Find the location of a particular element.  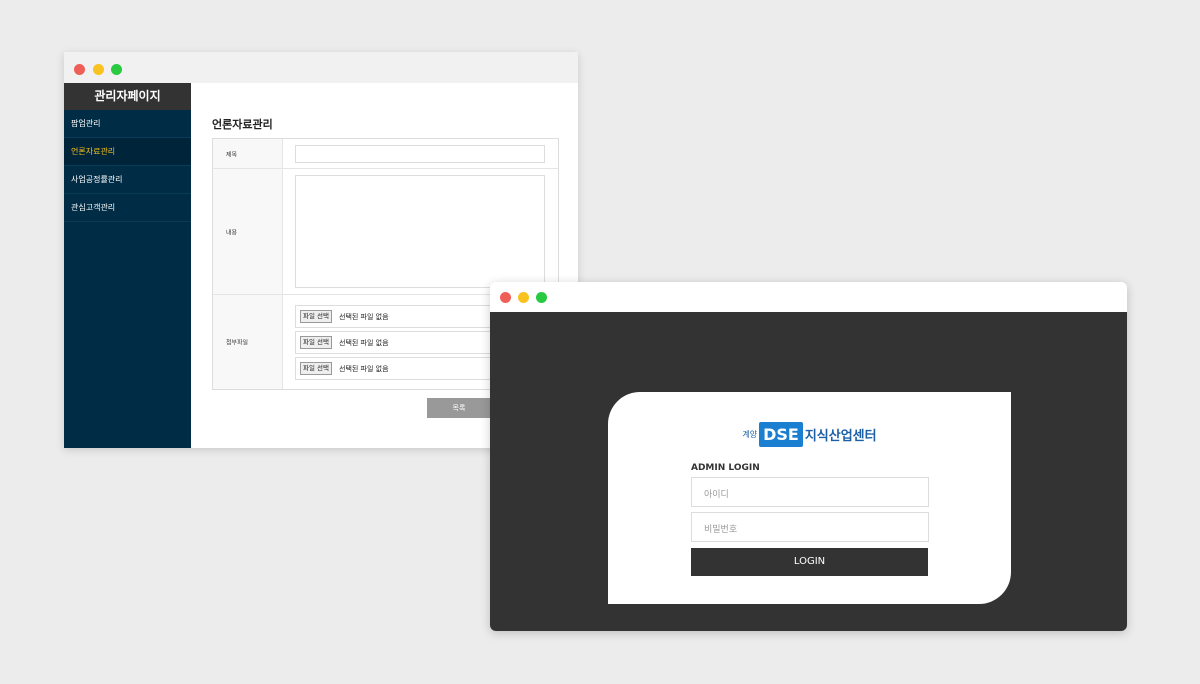

form-row-title: 제목 is located at coordinates (385, 154).